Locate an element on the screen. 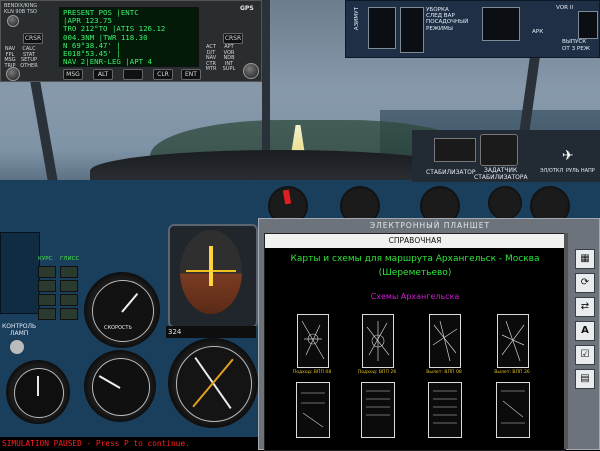 The image size is (600, 451). swap-icon: ⇄ is located at coordinates (585, 307).